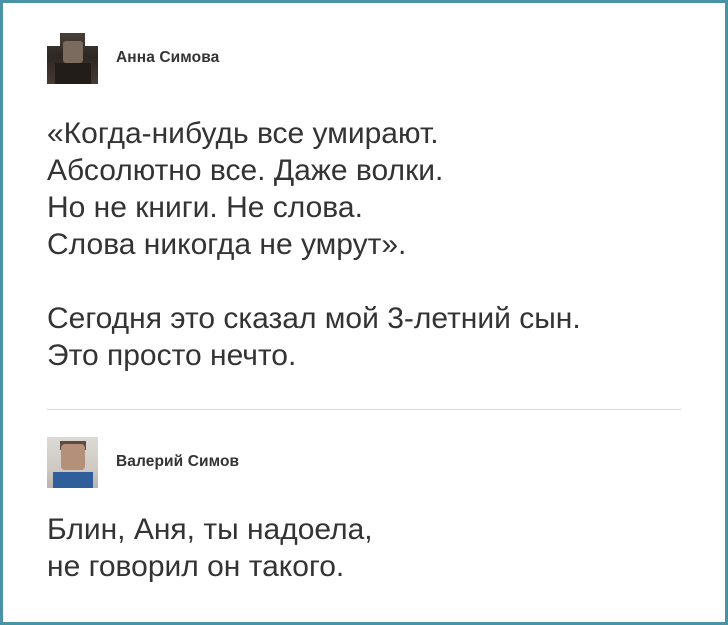  I want to click on post-line: Это просто нечто., so click(172, 355).